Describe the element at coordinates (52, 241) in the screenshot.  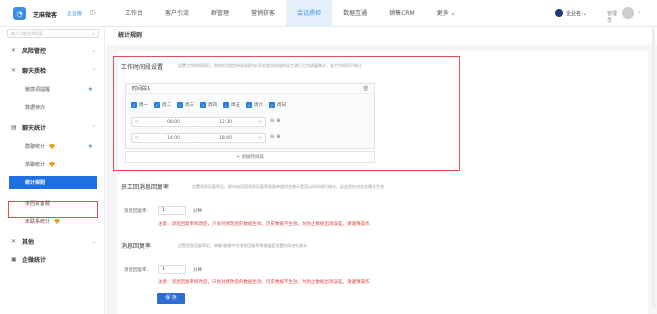
I see `sidebar-group-other: ✕ 其他 ⌄` at that location.